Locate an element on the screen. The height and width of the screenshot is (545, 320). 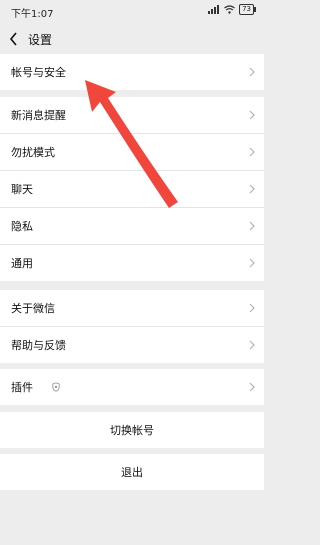
settings-item-chat: 聊天 is located at coordinates (132, 189).